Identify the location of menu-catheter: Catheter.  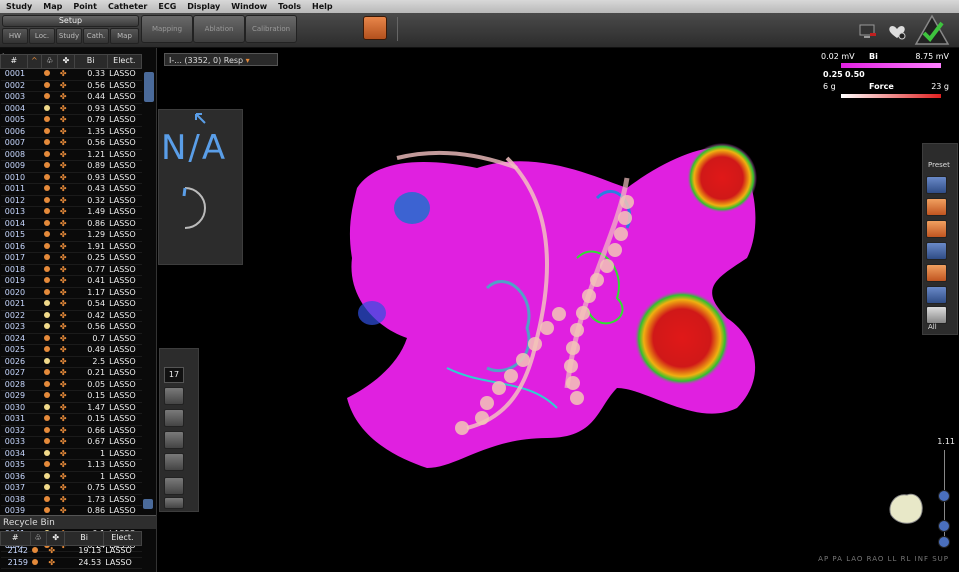
(127, 6).